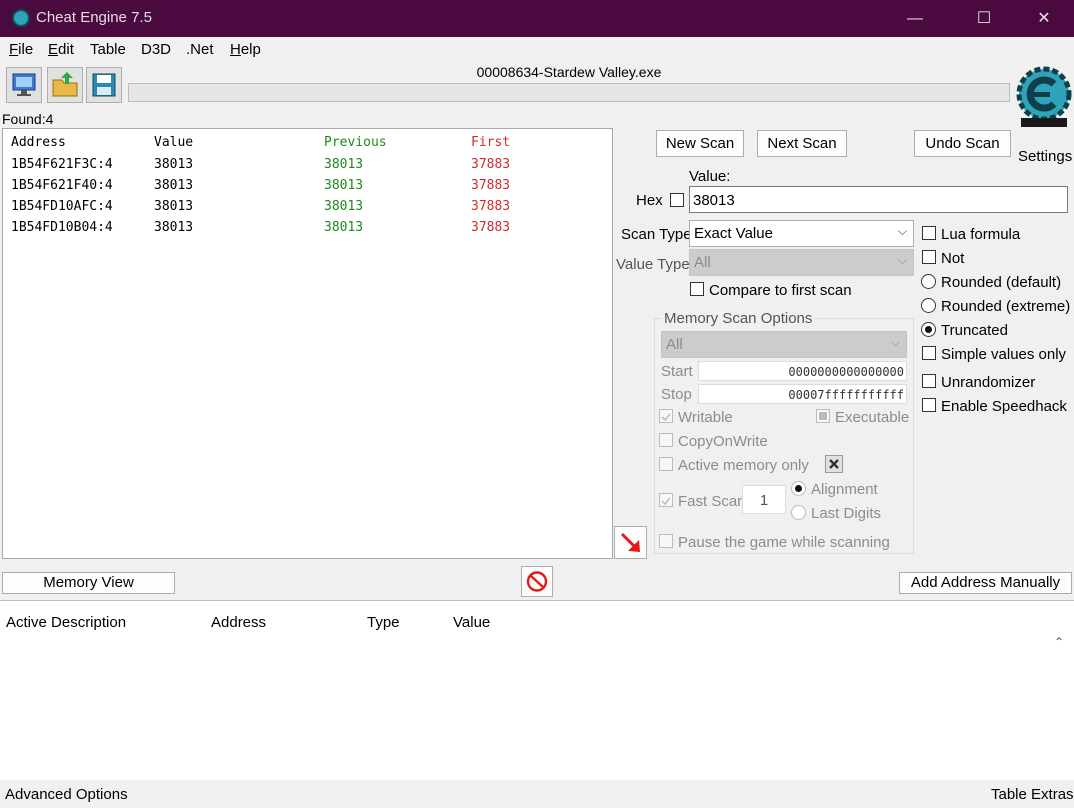 The image size is (1074, 808). Describe the element at coordinates (929, 257) in the screenshot. I see `not-checkbox` at that location.